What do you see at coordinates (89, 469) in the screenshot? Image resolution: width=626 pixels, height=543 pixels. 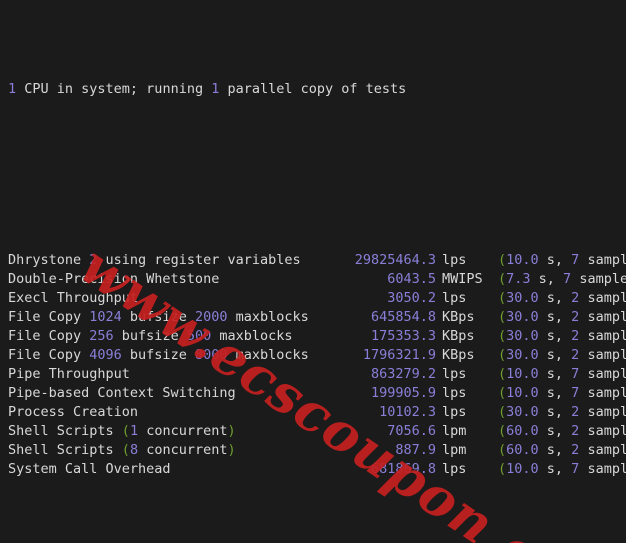 I see `benchmark-name-text: System Call Overhead` at bounding box center [89, 469].